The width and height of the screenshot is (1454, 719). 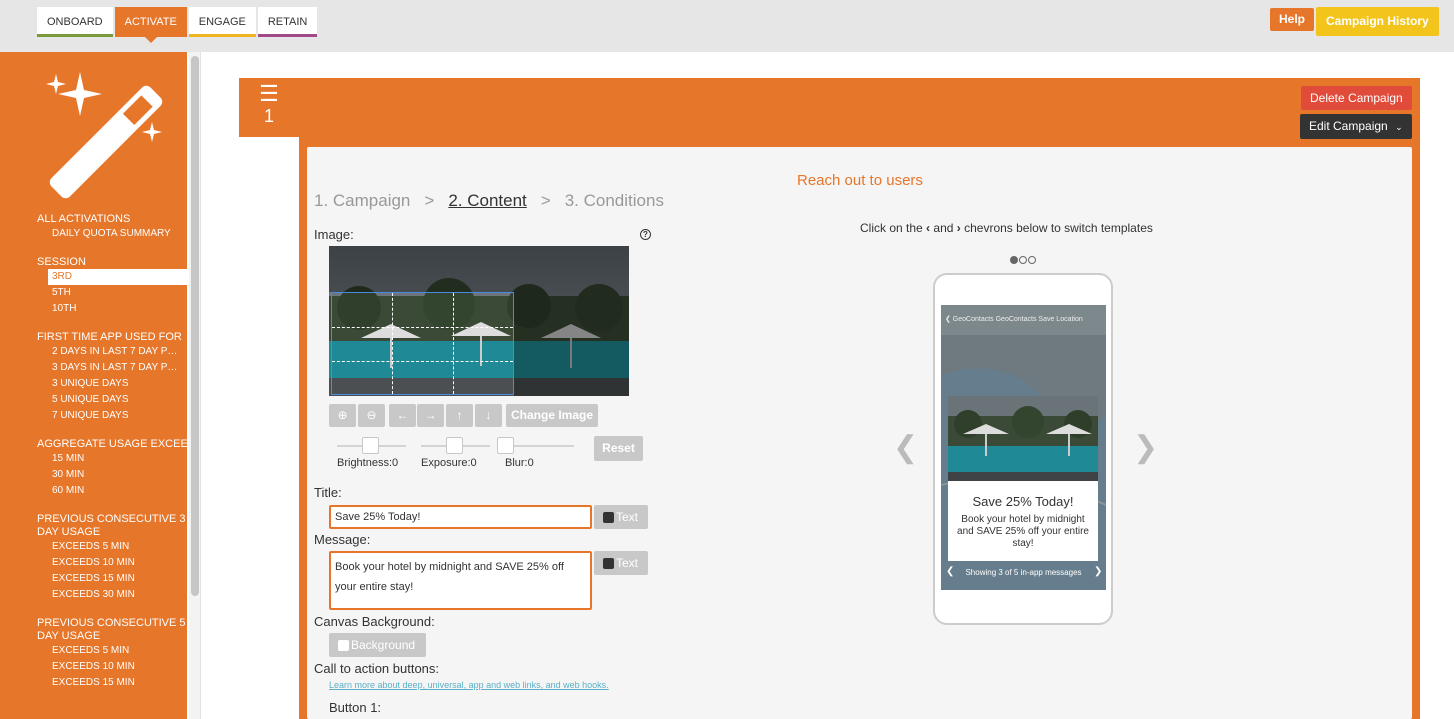 I want to click on step-content: 2. Content, so click(x=487, y=200).